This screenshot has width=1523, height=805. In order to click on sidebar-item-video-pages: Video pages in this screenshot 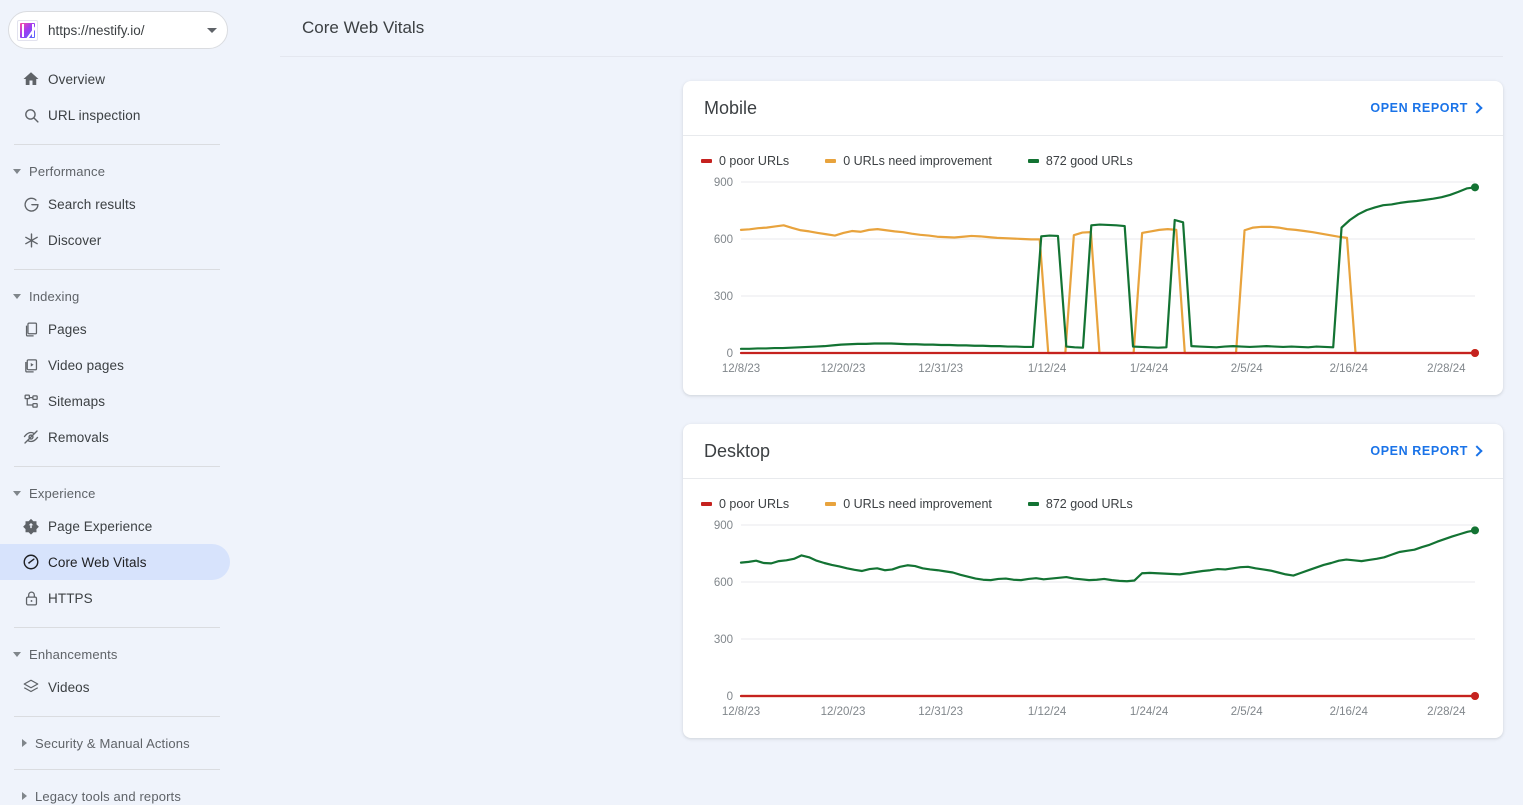, I will do `click(115, 365)`.